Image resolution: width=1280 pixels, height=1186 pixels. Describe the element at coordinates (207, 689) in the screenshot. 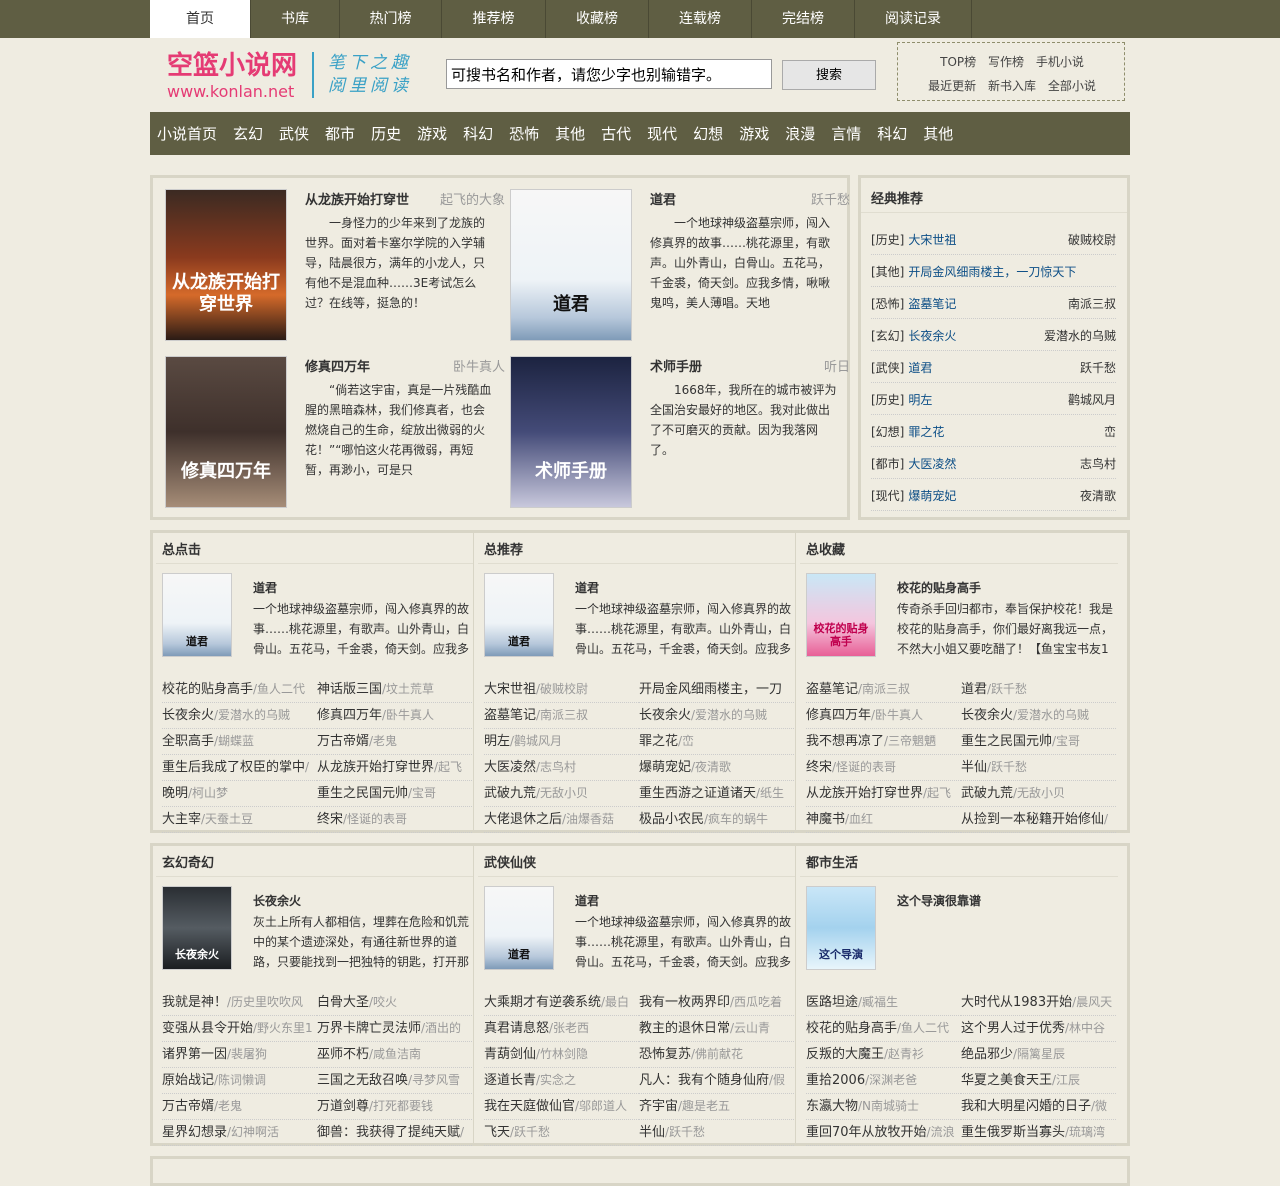

I see `book-link: 校花的贴身高手` at that location.